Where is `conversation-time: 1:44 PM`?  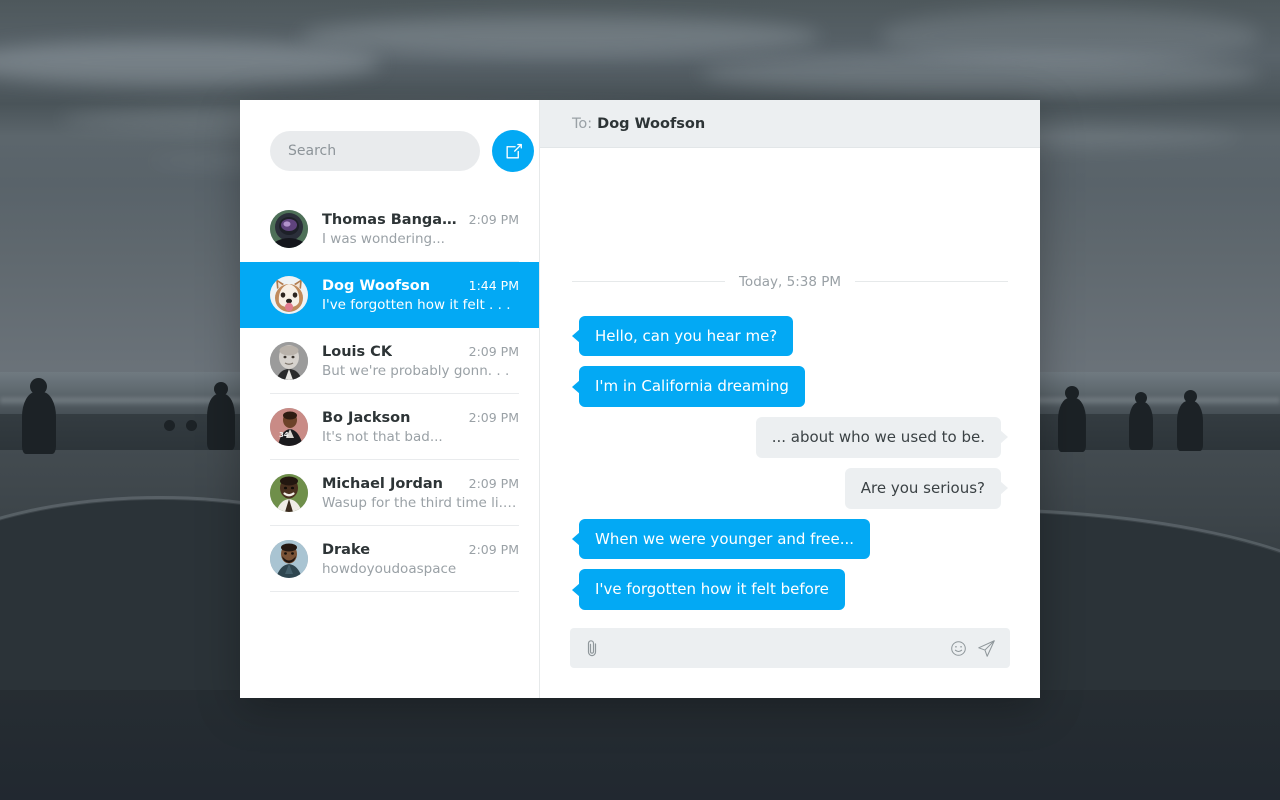
conversation-time: 1:44 PM is located at coordinates (493, 285).